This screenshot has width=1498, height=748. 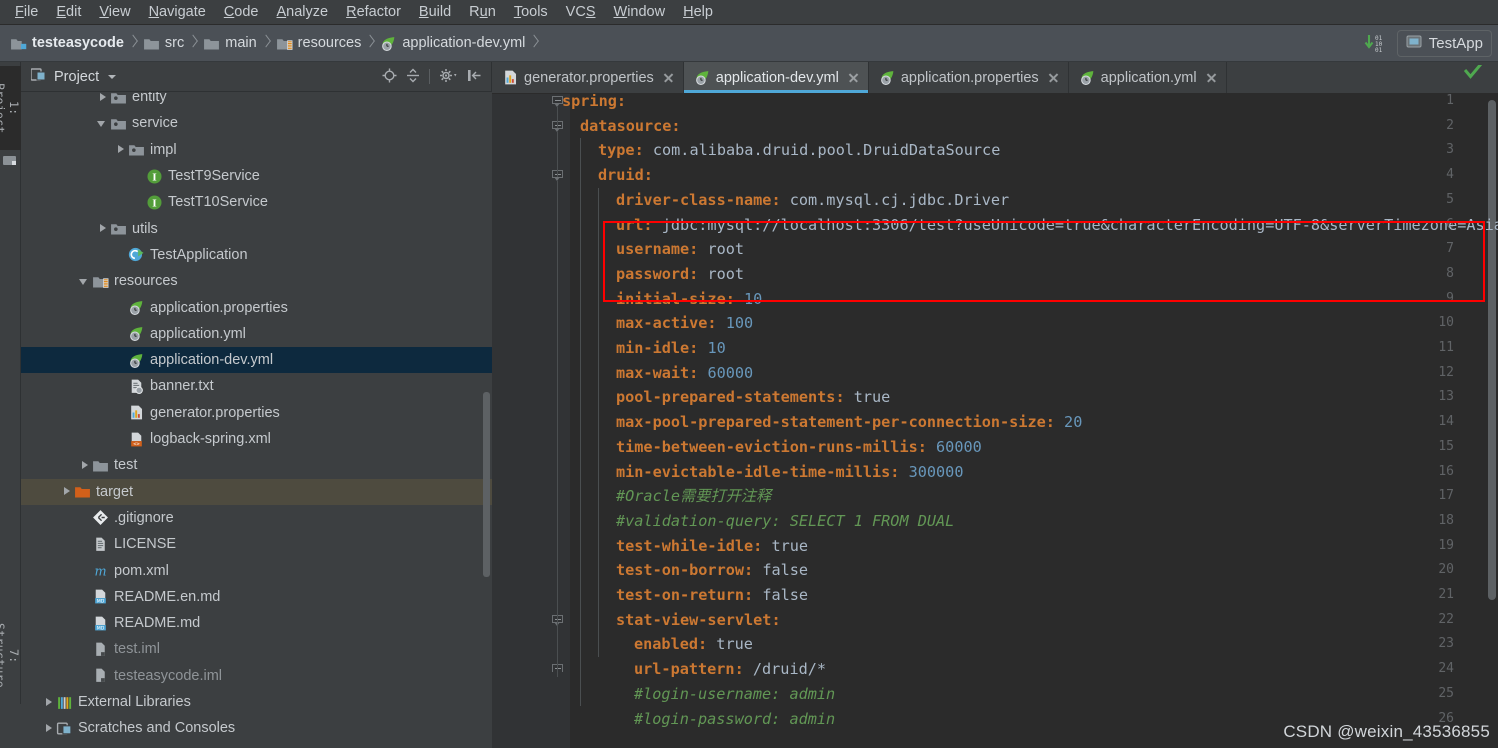 What do you see at coordinates (256, 413) in the screenshot?
I see `tree-item-generator-properties: generator.properties` at bounding box center [256, 413].